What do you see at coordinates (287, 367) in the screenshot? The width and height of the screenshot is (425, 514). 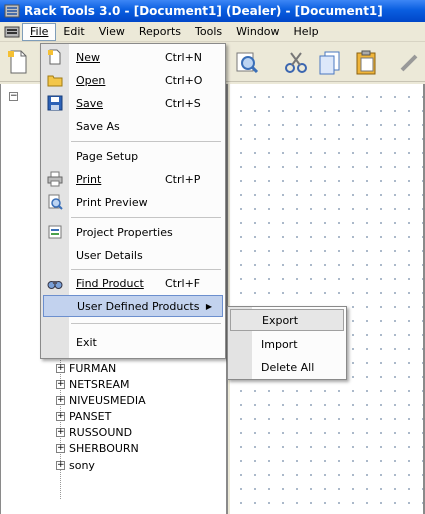 I see `submenu-item-delete-all: Delete All` at bounding box center [287, 367].